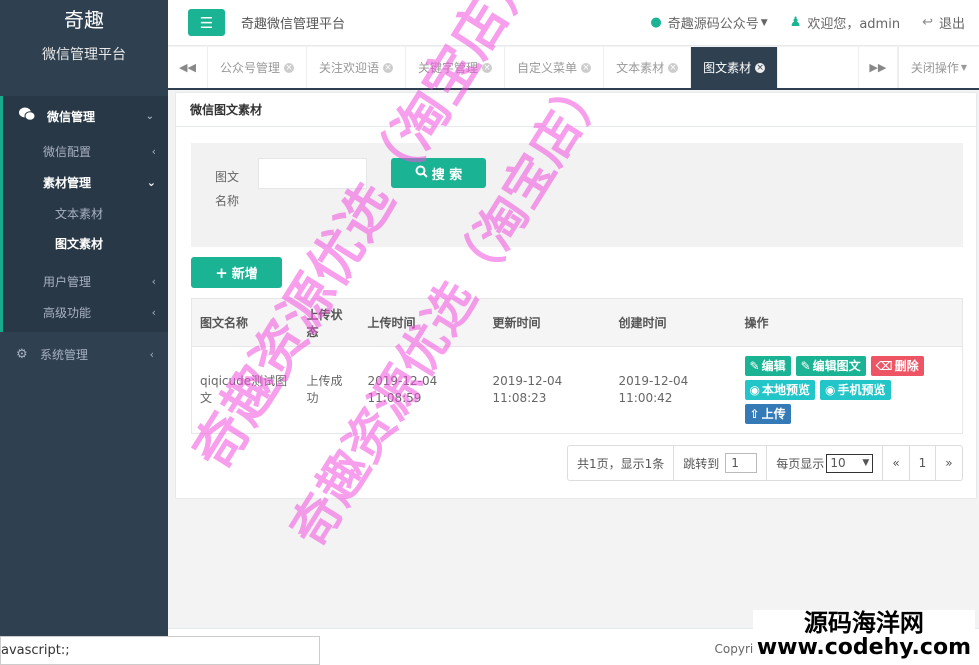 This screenshot has height=665, width=979. What do you see at coordinates (349, 68) in the screenshot?
I see `tab-label: 关注欢迎语` at bounding box center [349, 68].